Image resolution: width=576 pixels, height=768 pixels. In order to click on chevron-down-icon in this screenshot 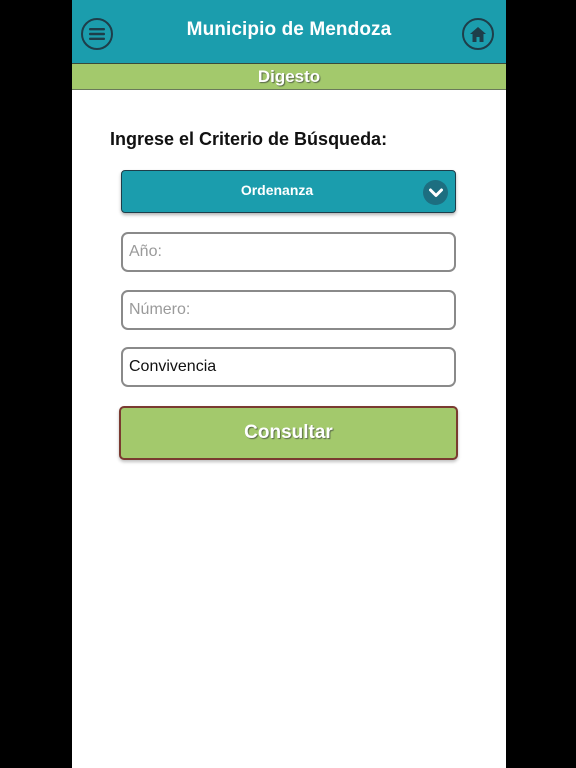, I will do `click(435, 192)`.